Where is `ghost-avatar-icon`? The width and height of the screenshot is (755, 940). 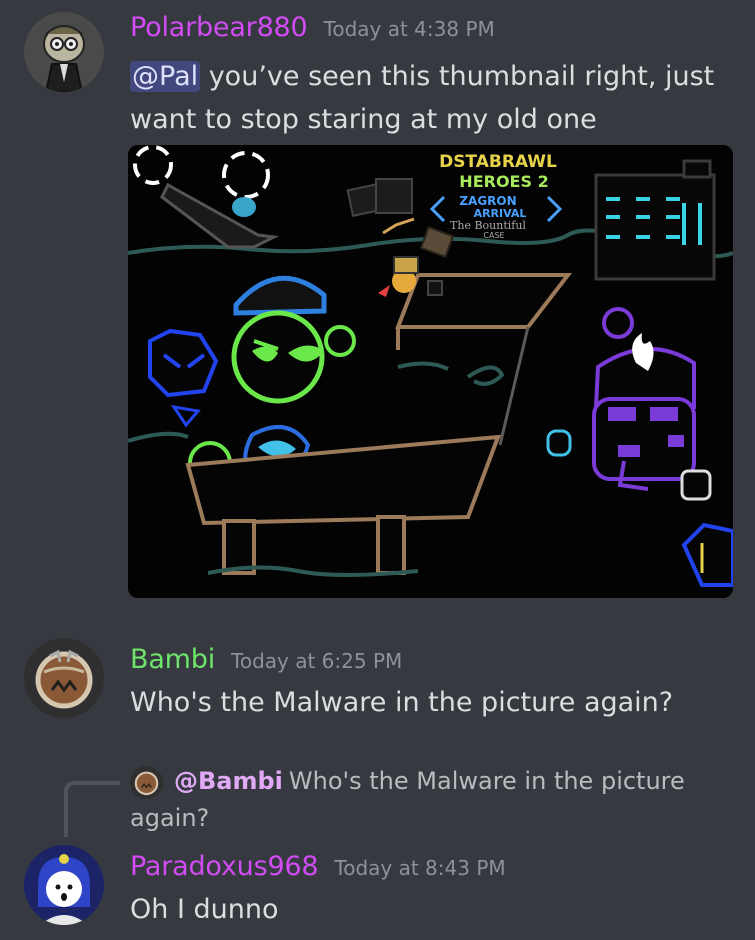 ghost-avatar-icon is located at coordinates (64, 885).